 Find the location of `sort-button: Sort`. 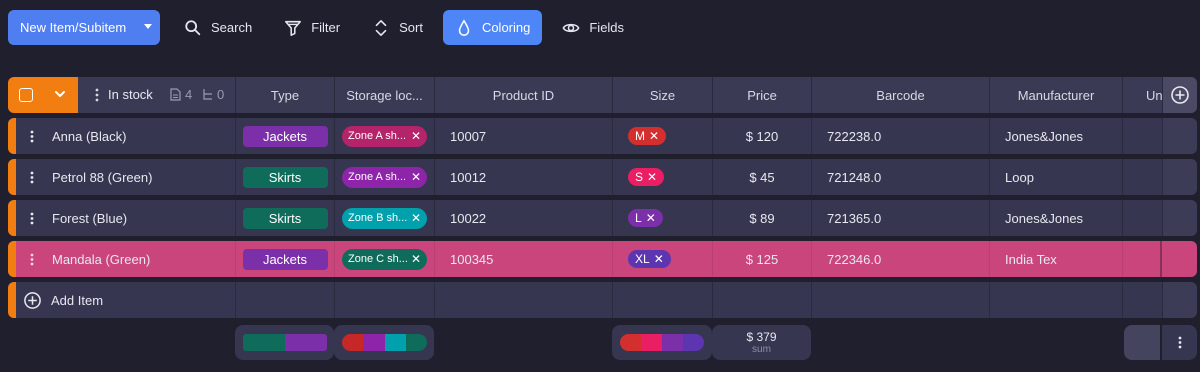

sort-button: Sort is located at coordinates (397, 27).